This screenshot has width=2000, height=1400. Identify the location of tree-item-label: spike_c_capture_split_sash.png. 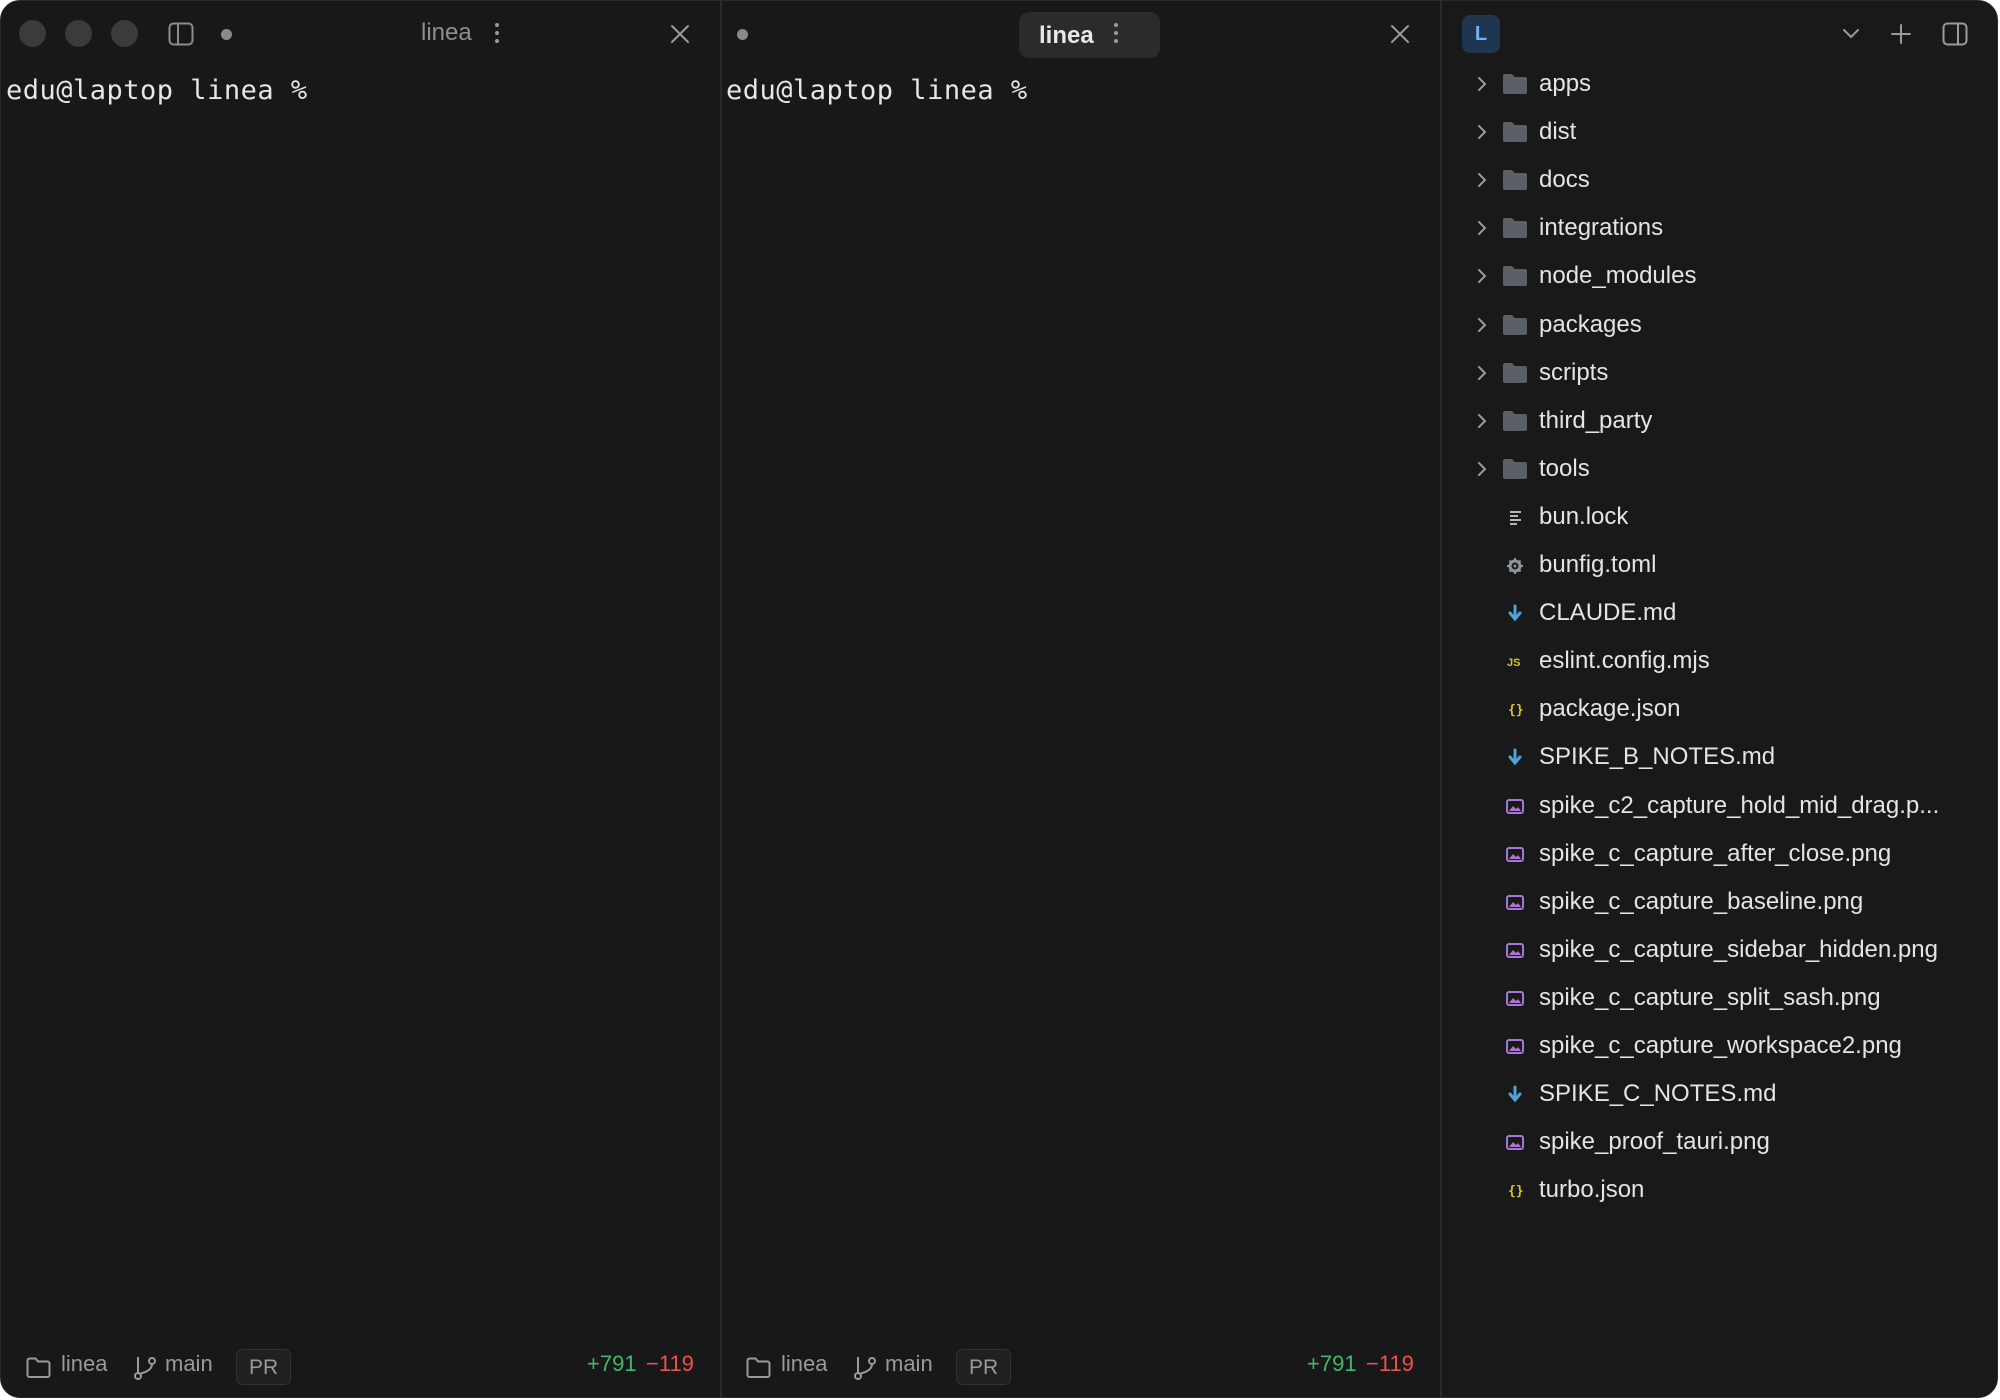
(1710, 997).